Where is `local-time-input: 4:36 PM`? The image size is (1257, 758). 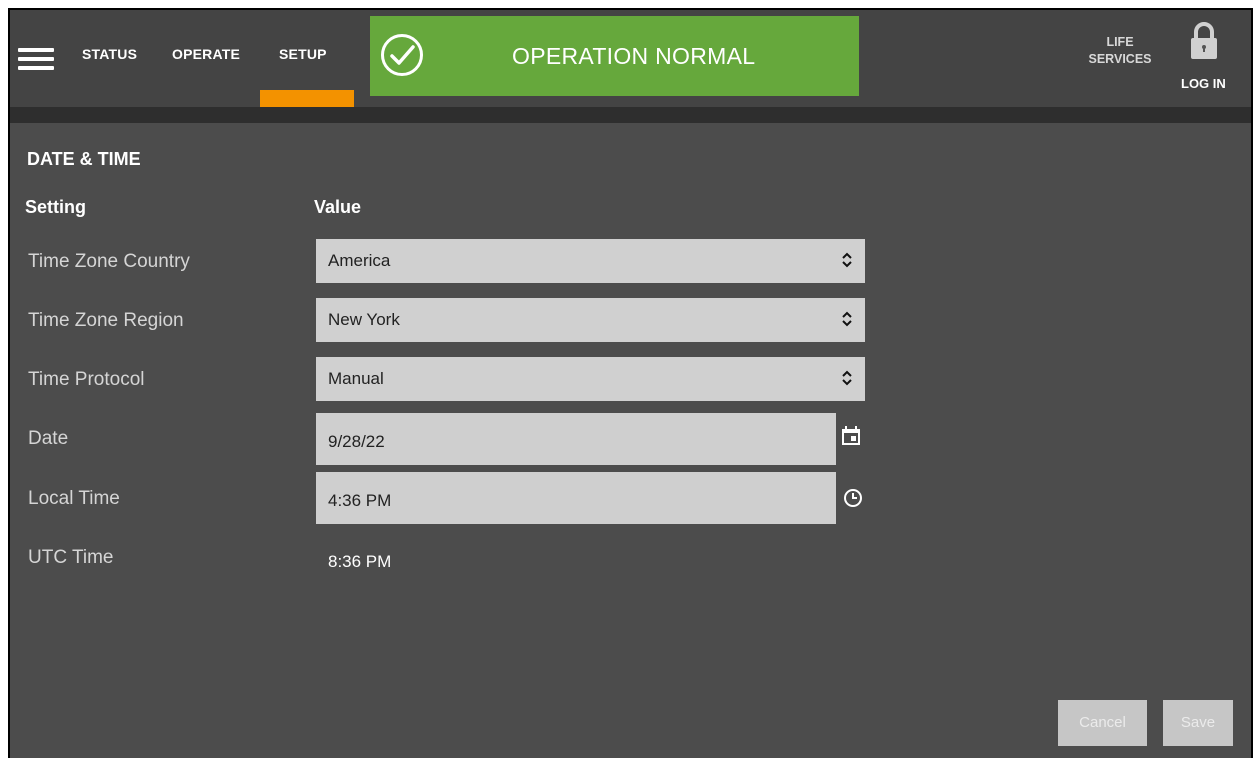
local-time-input: 4:36 PM is located at coordinates (576, 498).